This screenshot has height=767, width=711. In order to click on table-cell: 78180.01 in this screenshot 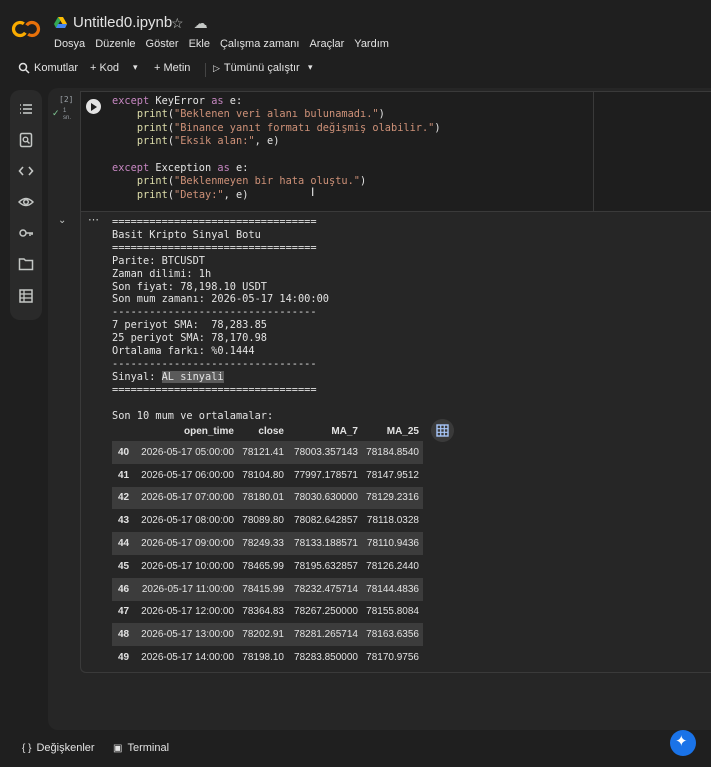, I will do `click(263, 498)`.